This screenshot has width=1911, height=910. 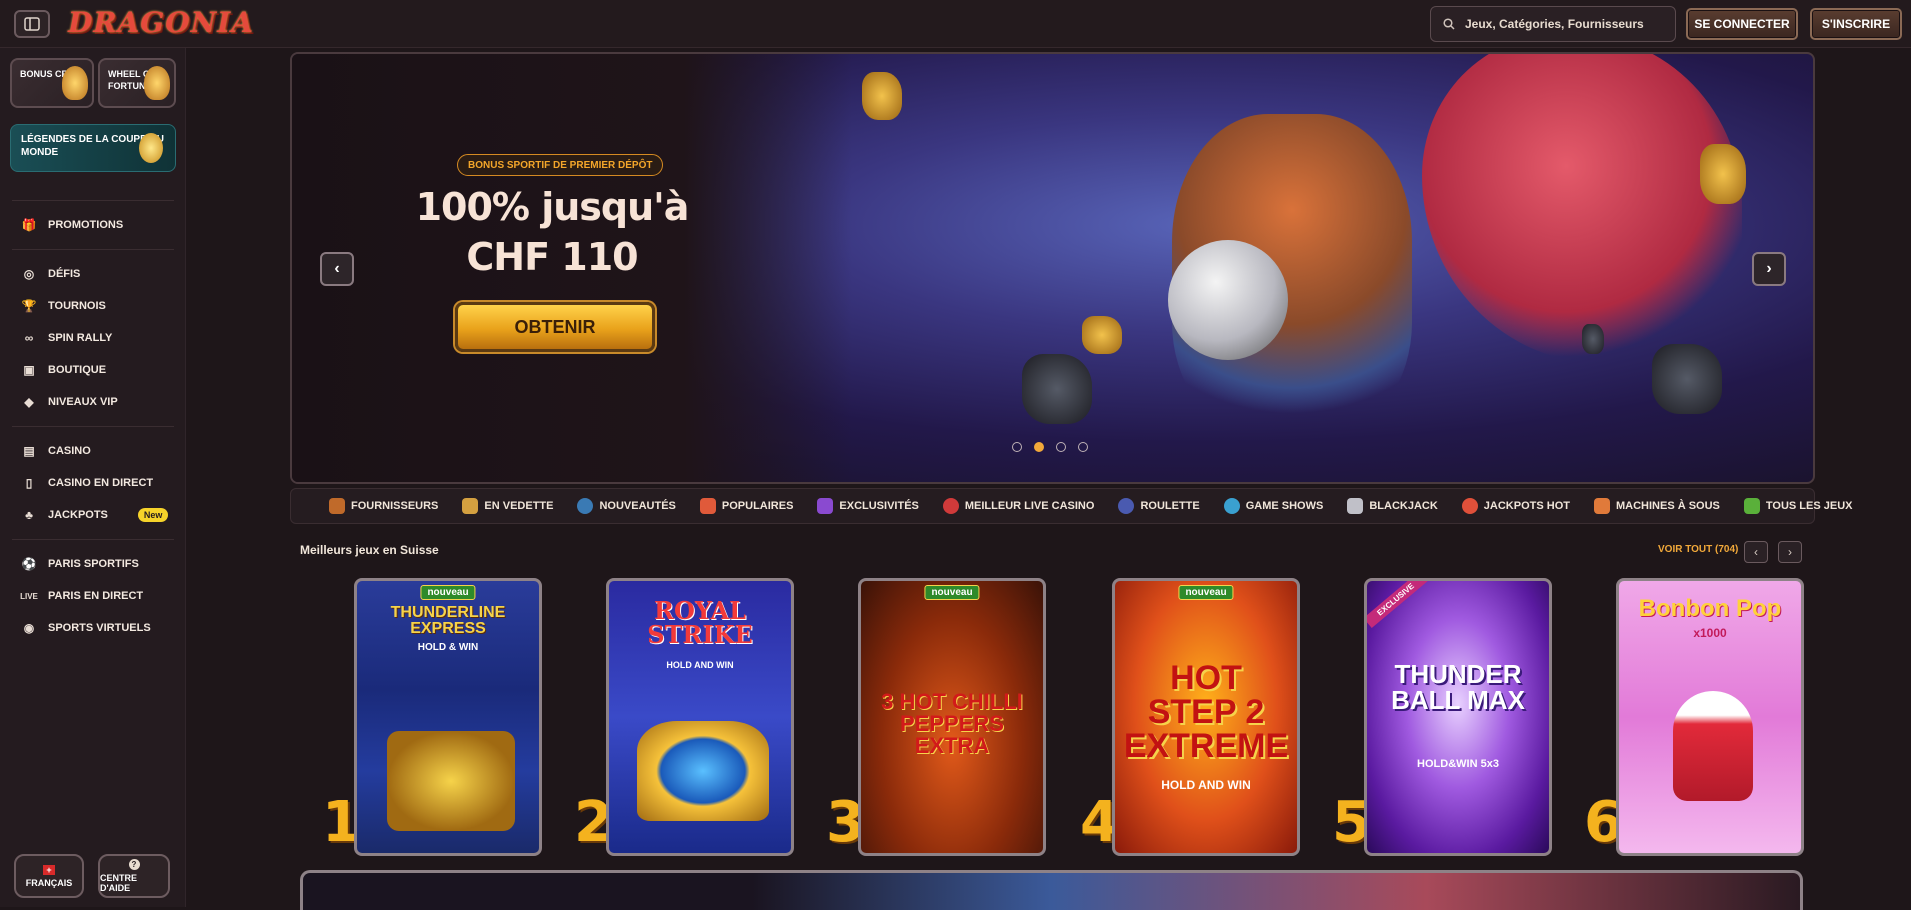 I want to click on clover-icon, so click(x=1751, y=506).